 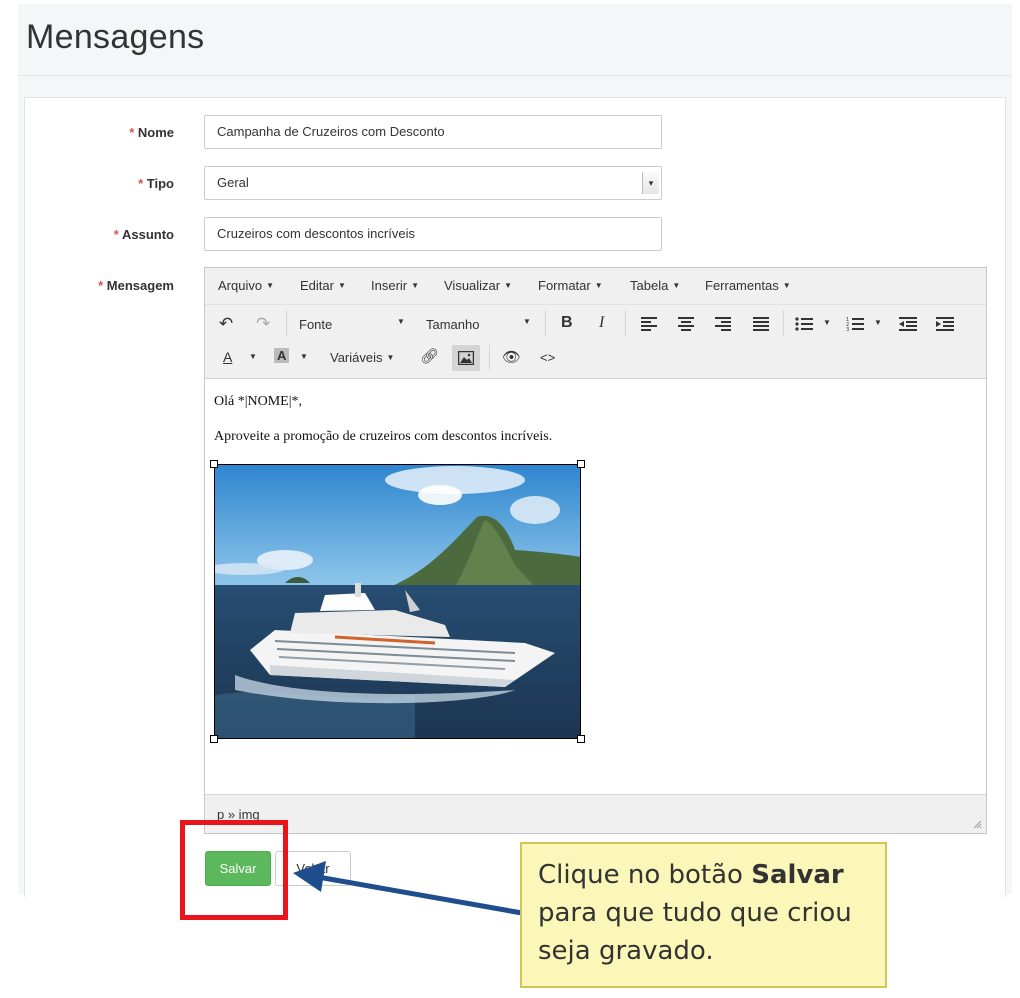 What do you see at coordinates (645, 875) in the screenshot?
I see `callout-text-before: Clique no botão` at bounding box center [645, 875].